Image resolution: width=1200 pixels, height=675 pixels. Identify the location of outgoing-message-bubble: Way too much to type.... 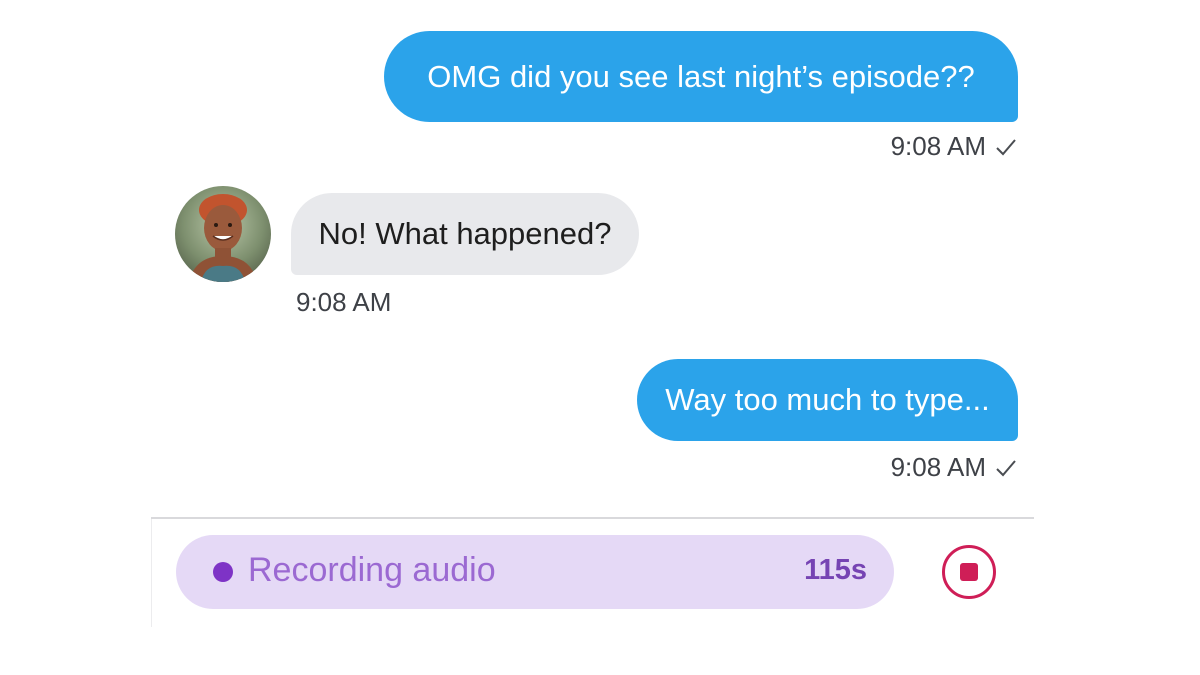
(827, 400).